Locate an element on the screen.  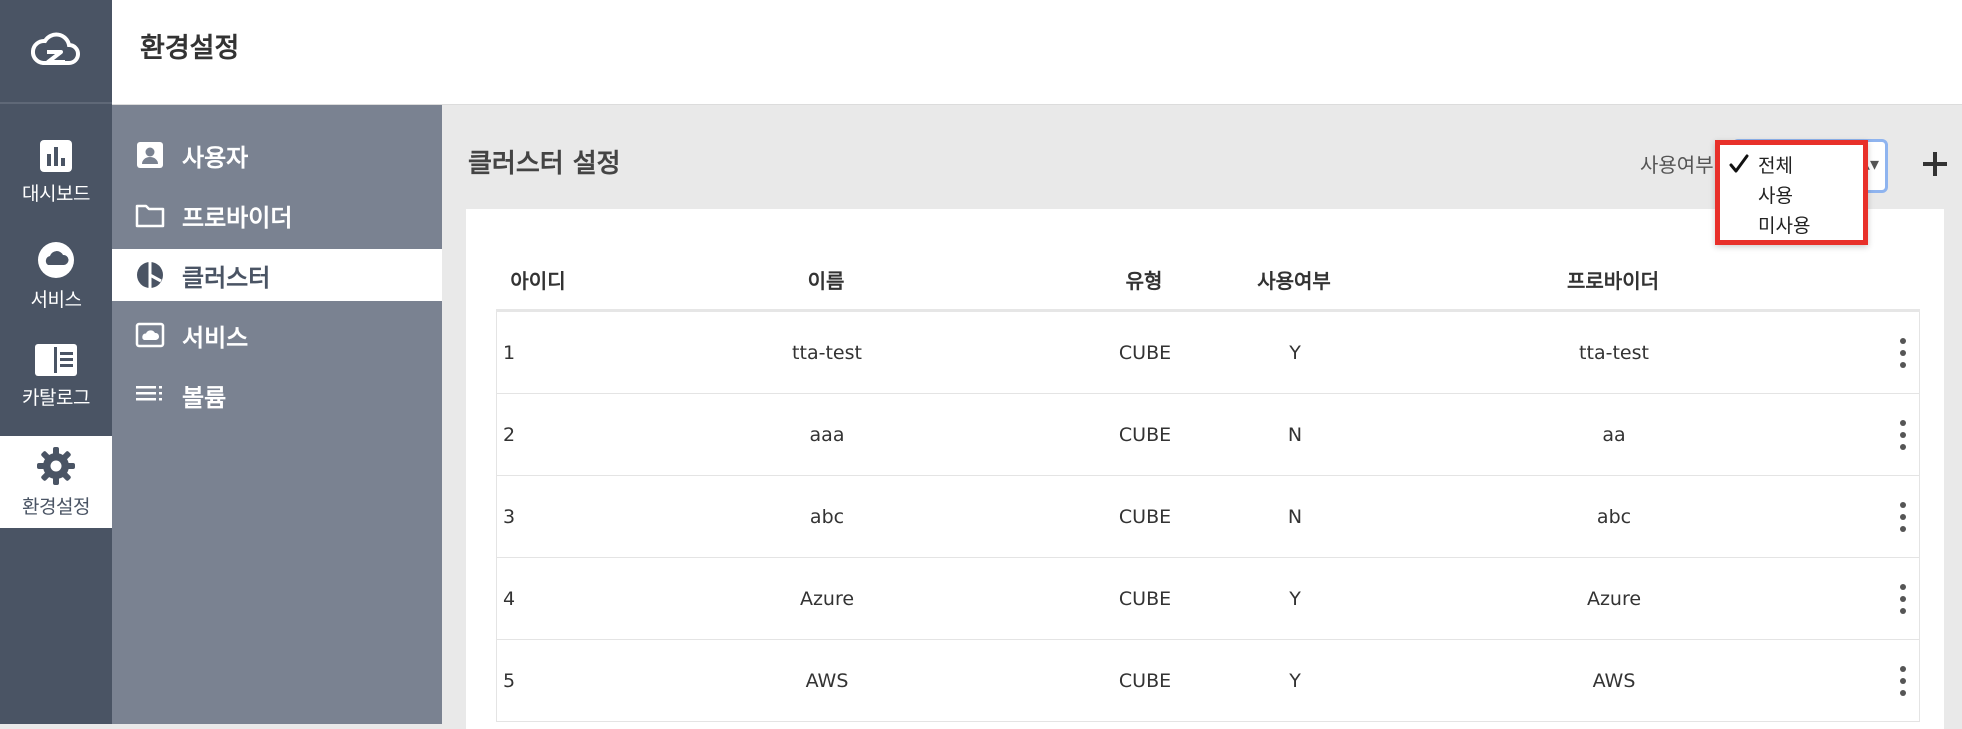
app-logo is located at coordinates (56, 52).